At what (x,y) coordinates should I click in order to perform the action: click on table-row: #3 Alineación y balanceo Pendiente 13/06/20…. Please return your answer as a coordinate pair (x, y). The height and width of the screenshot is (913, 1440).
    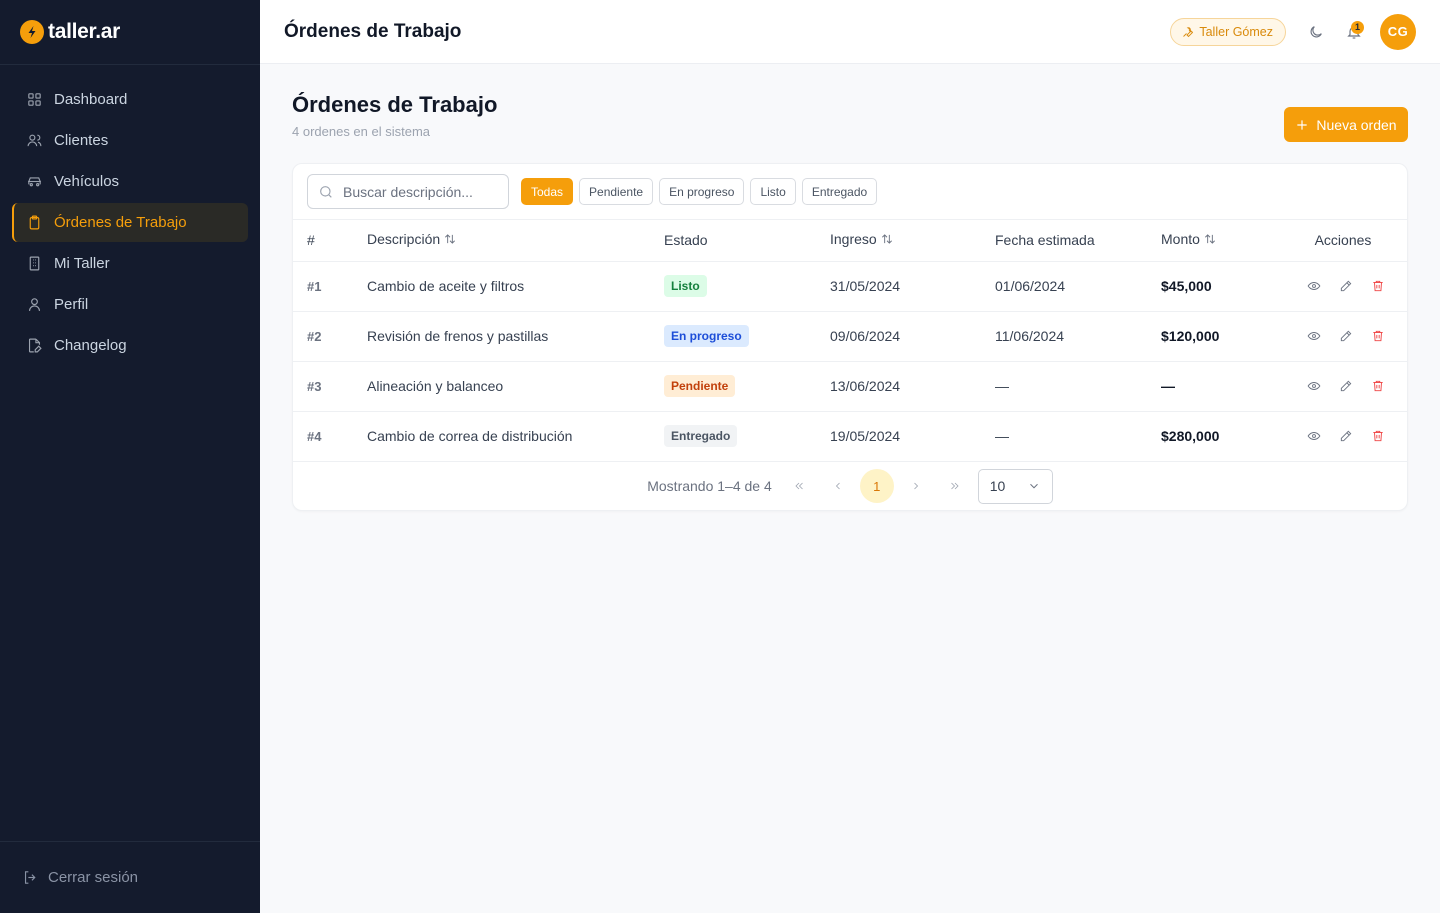
    Looking at the image, I should click on (850, 386).